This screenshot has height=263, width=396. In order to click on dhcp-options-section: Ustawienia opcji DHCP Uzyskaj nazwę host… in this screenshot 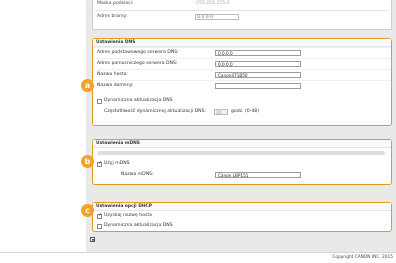, I will do `click(242, 217)`.